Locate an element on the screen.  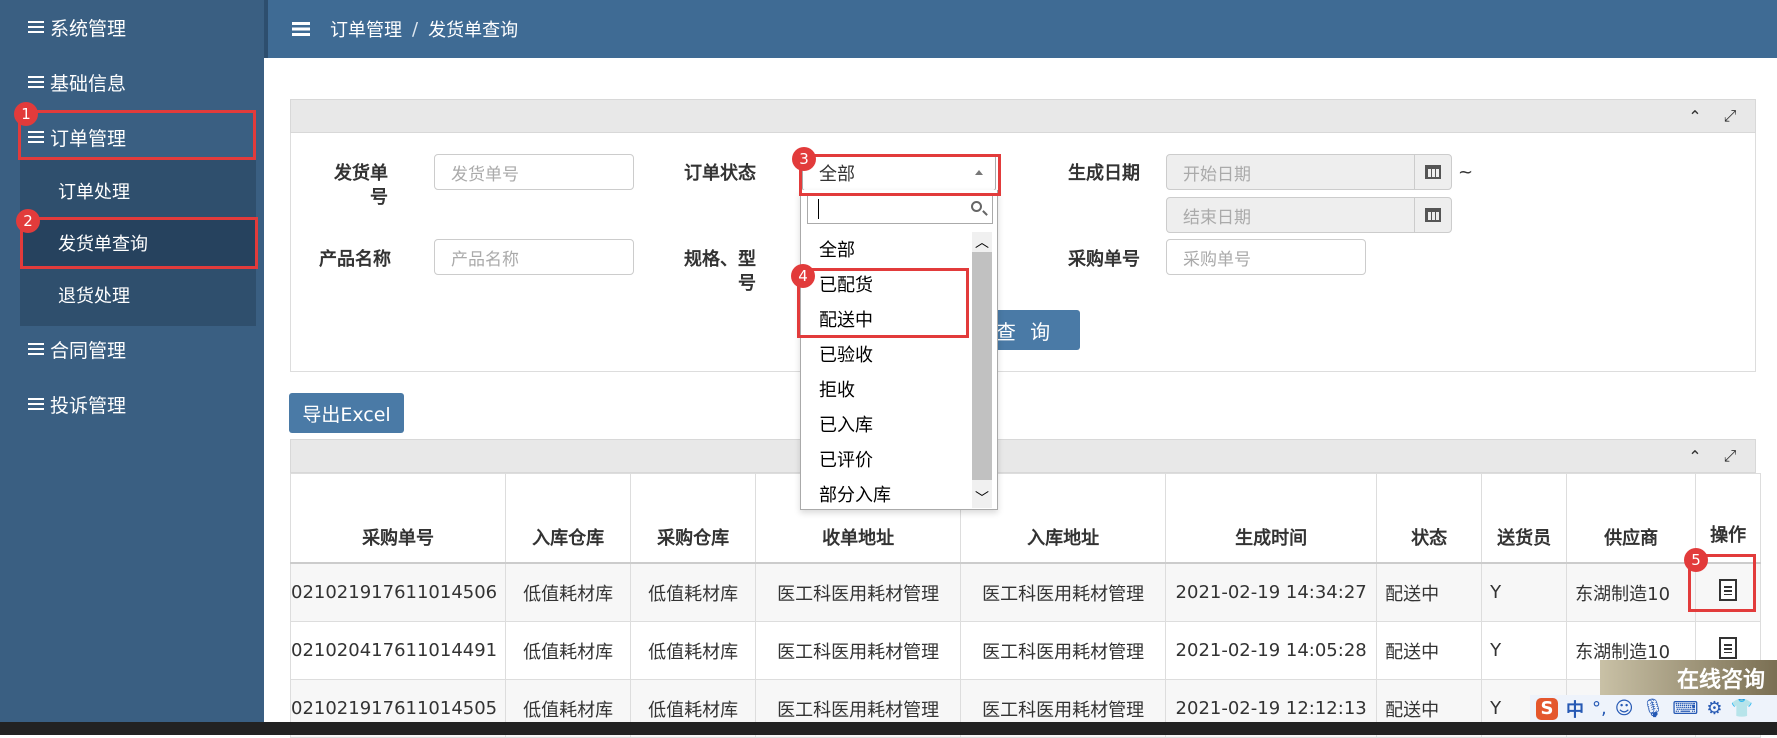
column-header: 操作 is located at coordinates (1728, 518).